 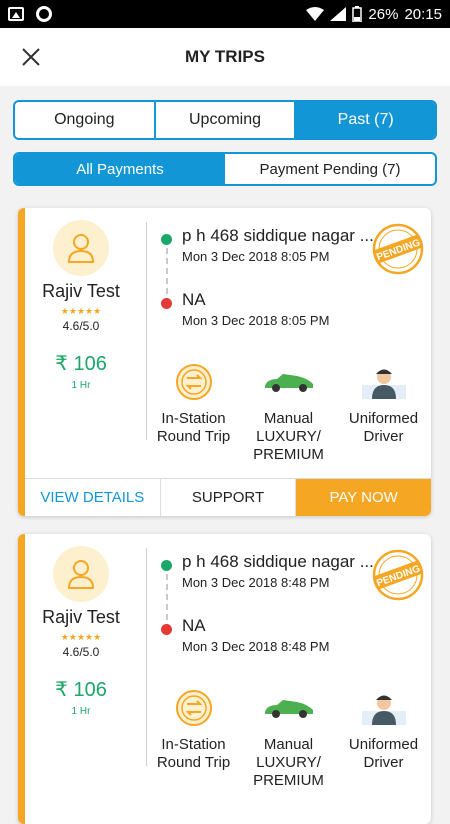 I want to click on support-button: SUPPORT, so click(x=229, y=497).